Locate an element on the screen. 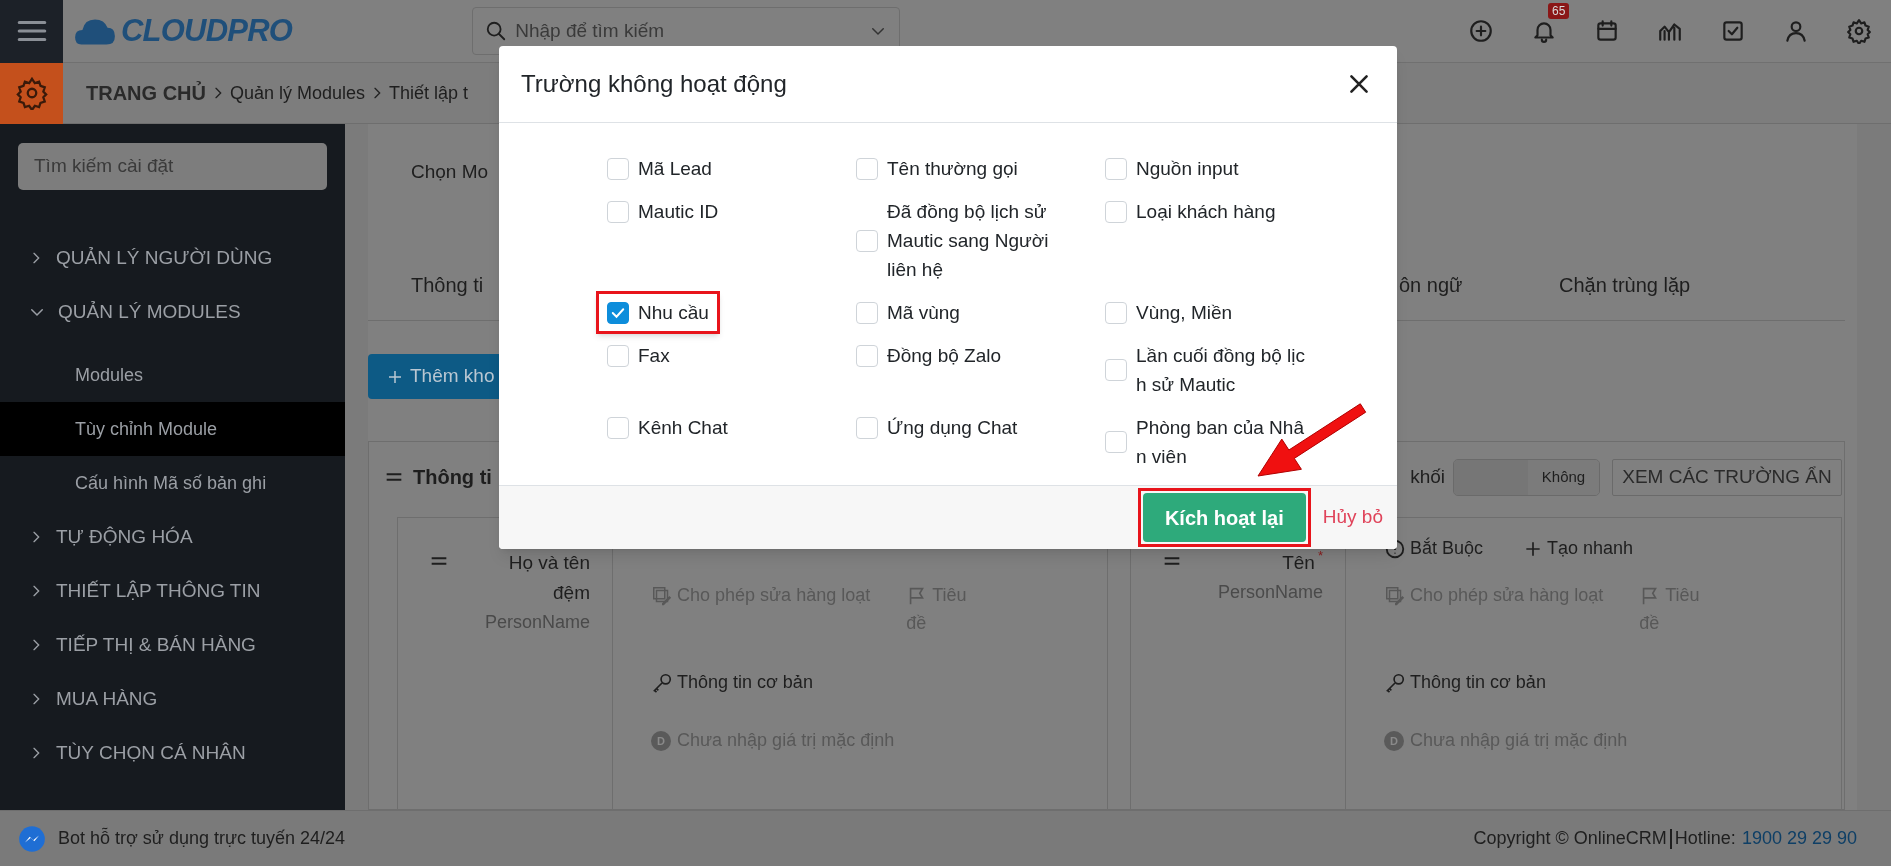 This screenshot has width=1891, height=866. field-option: Tên thường gọi is located at coordinates (937, 168).